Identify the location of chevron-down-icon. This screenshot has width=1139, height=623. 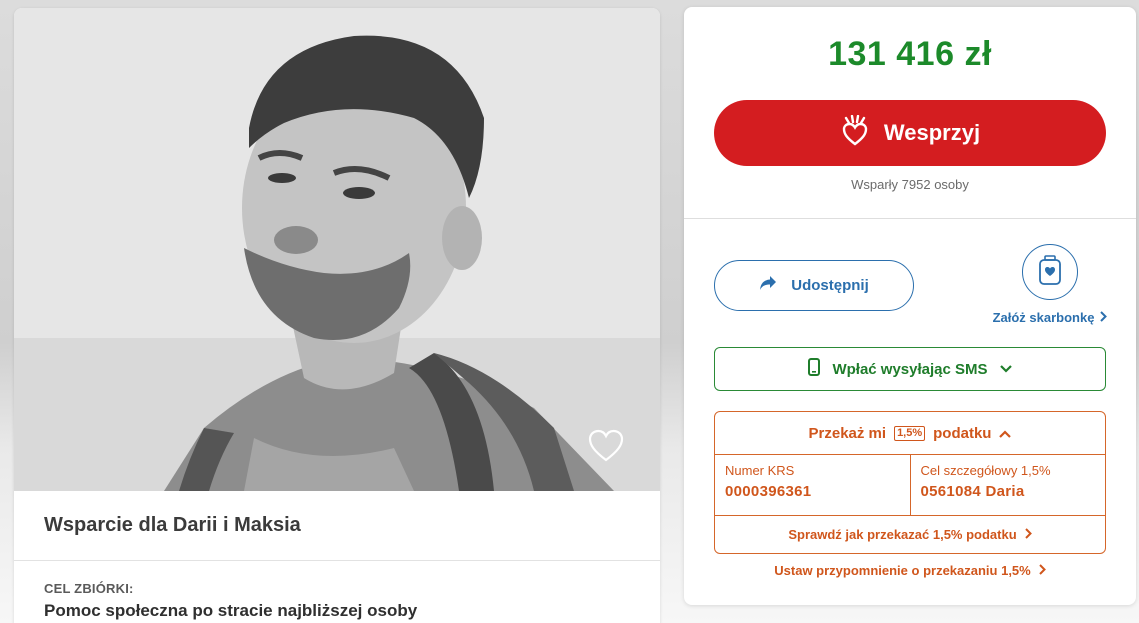
(1005, 369).